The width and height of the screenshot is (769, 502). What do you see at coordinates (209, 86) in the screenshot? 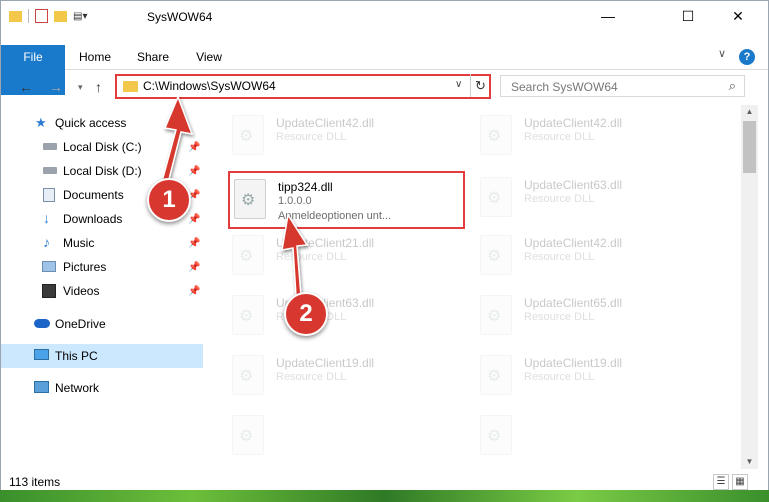
I see `address-path: C:\Windows\SysWOW64` at bounding box center [209, 86].